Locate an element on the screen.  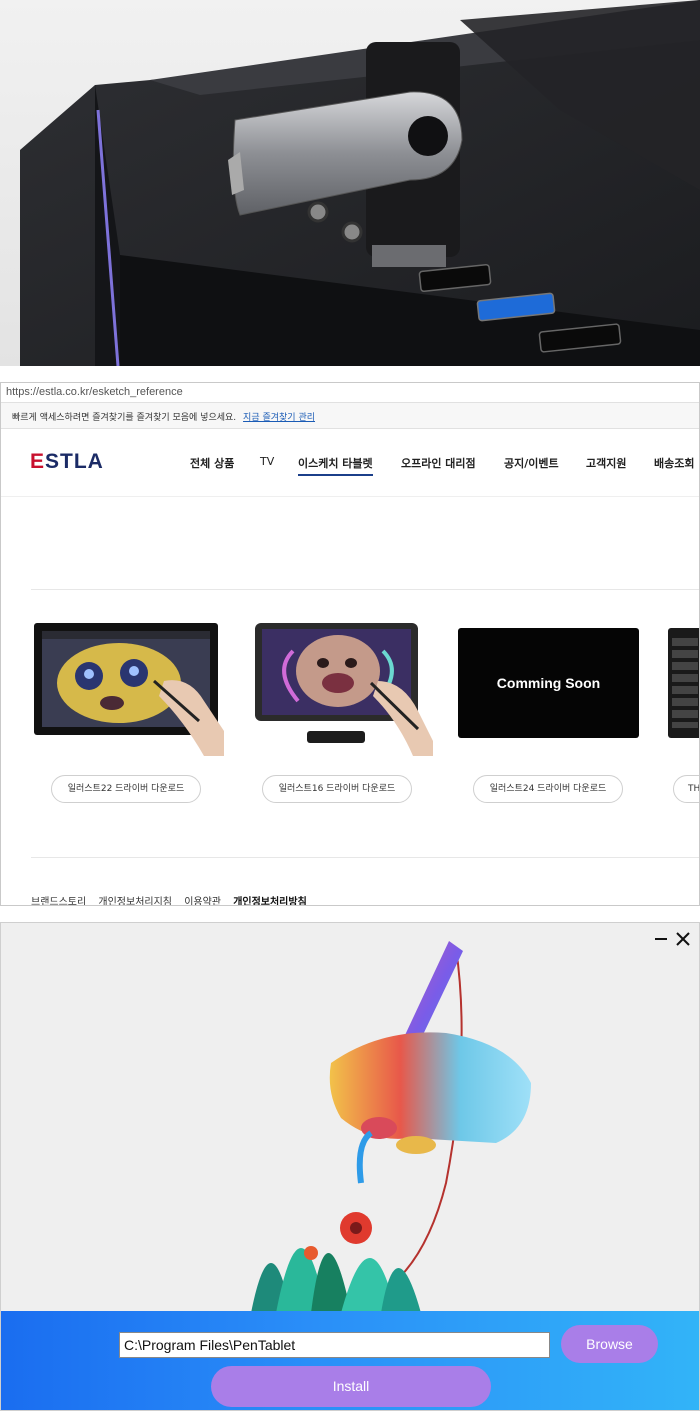
nav-esketch-tablet: 이스케치 타블렛 is located at coordinates (335, 465).